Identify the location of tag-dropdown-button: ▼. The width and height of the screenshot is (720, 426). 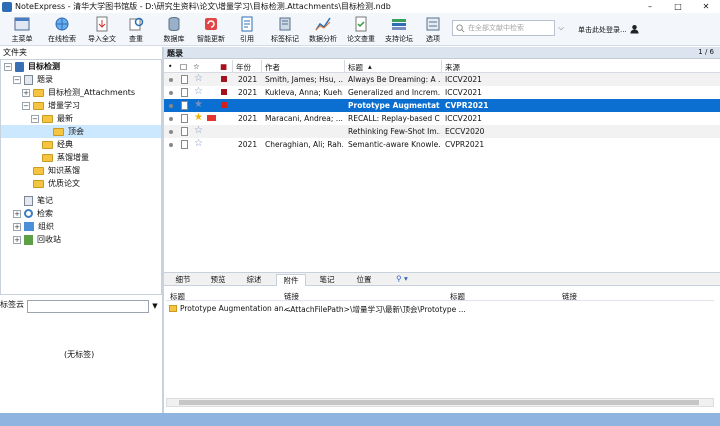
(155, 306).